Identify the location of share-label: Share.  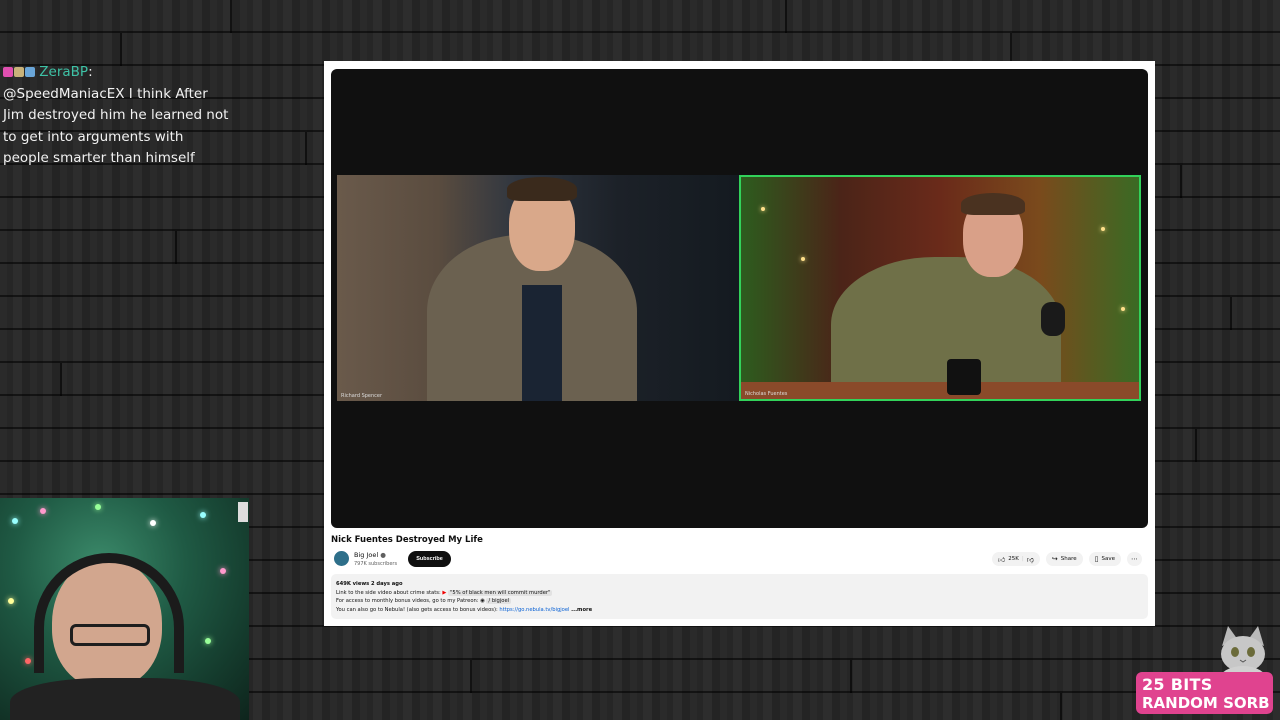
(1068, 559).